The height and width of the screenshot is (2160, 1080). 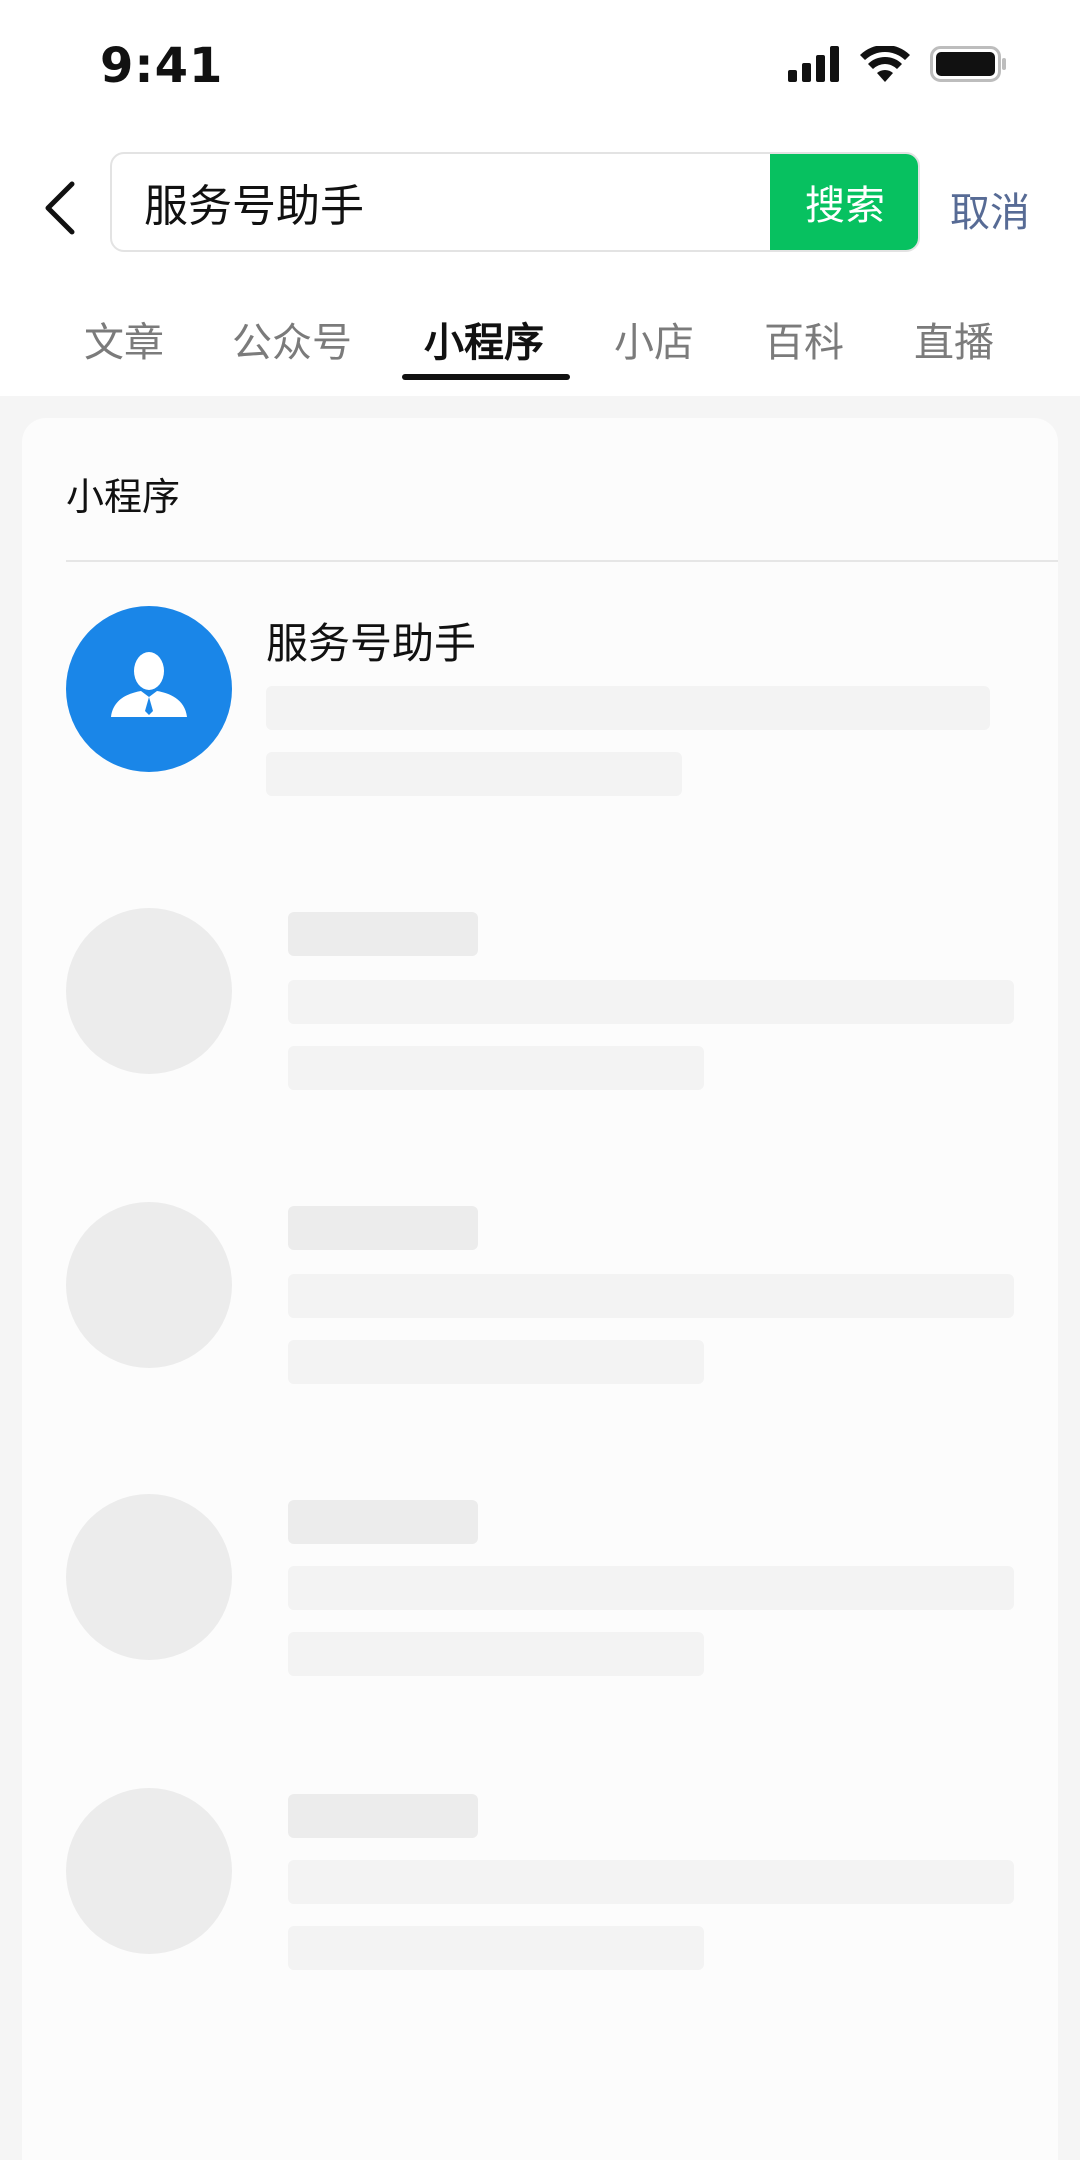 I want to click on result-title: 服务号助手, so click(x=371, y=643).